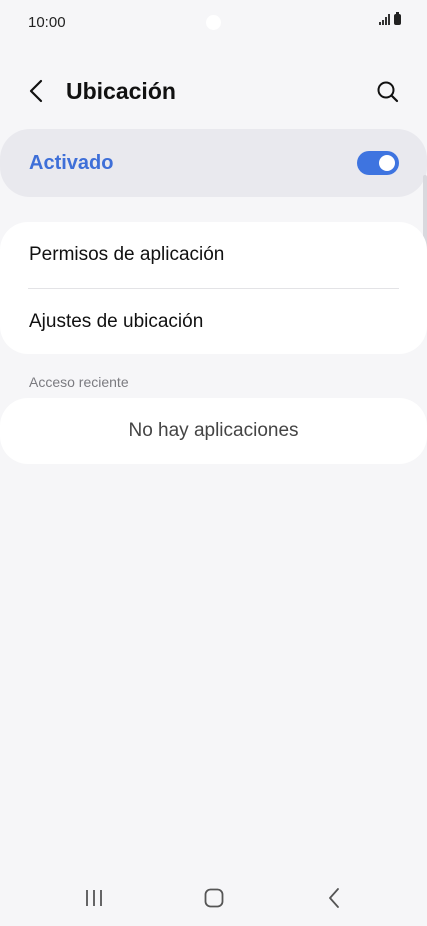  What do you see at coordinates (384, 19) in the screenshot?
I see `signal-icon` at bounding box center [384, 19].